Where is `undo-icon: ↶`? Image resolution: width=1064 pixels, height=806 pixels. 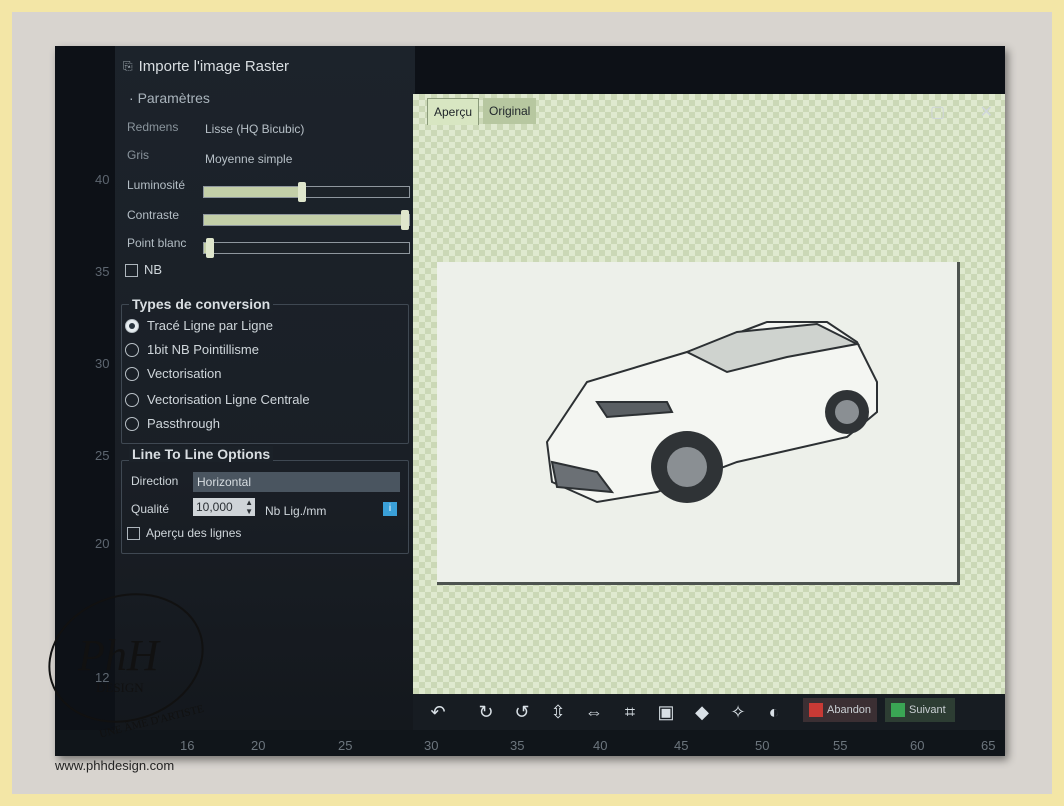 undo-icon: ↶ is located at coordinates (438, 712).